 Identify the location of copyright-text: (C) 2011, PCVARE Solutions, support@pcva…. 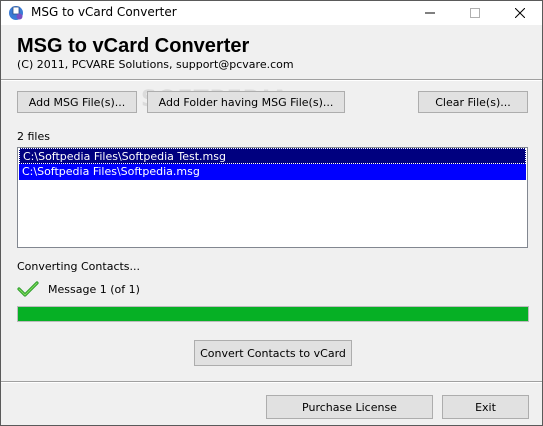
(155, 64).